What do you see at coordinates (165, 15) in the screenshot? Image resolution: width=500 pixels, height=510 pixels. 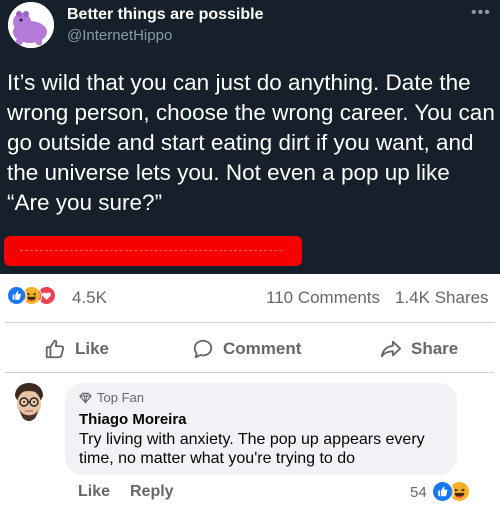 I see `tweet-display-name: Better things are possible` at bounding box center [165, 15].